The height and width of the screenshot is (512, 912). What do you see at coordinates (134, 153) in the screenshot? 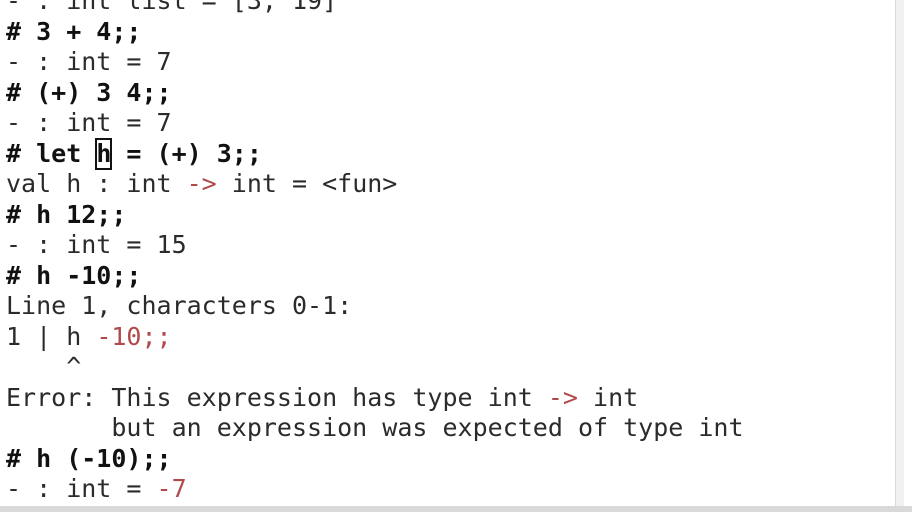
I see `input-line: # let h = (+) 3;;` at bounding box center [134, 153].